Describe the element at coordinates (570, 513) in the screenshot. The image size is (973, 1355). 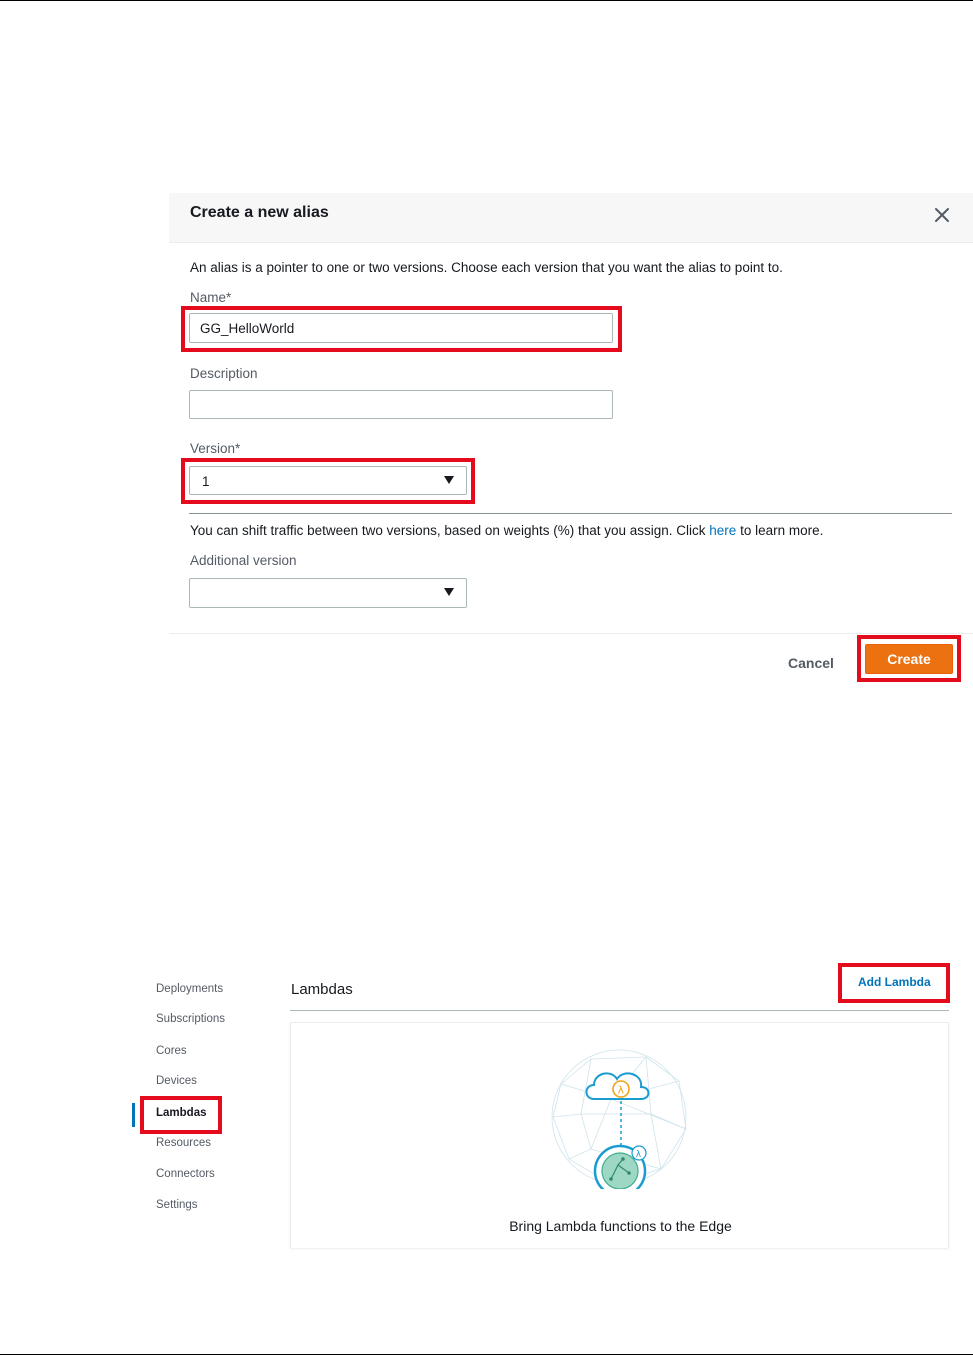
I see `dialog-divider` at that location.